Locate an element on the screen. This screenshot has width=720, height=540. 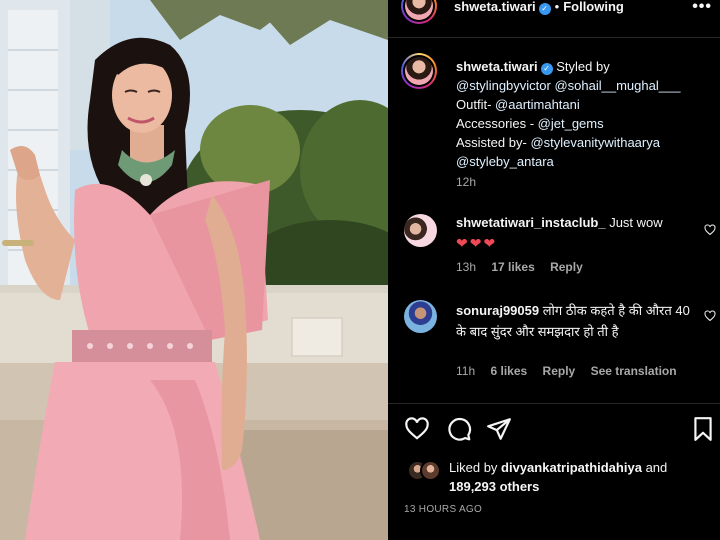
likes-count: 189,293 others is located at coordinates (494, 486).